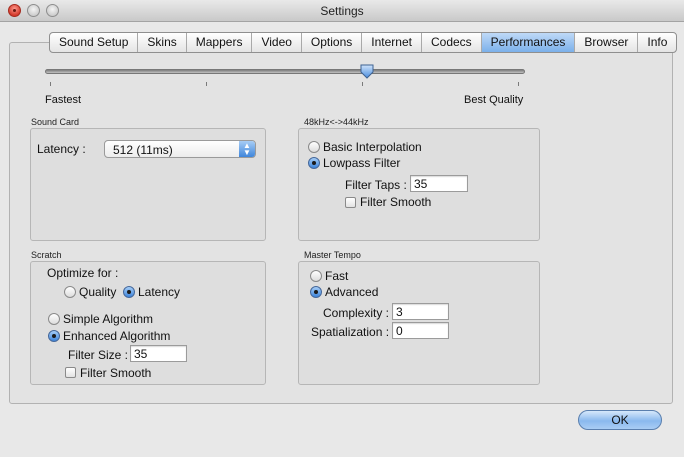 This screenshot has width=684, height=457. What do you see at coordinates (439, 183) in the screenshot?
I see `filter-taps-field: 35` at bounding box center [439, 183].